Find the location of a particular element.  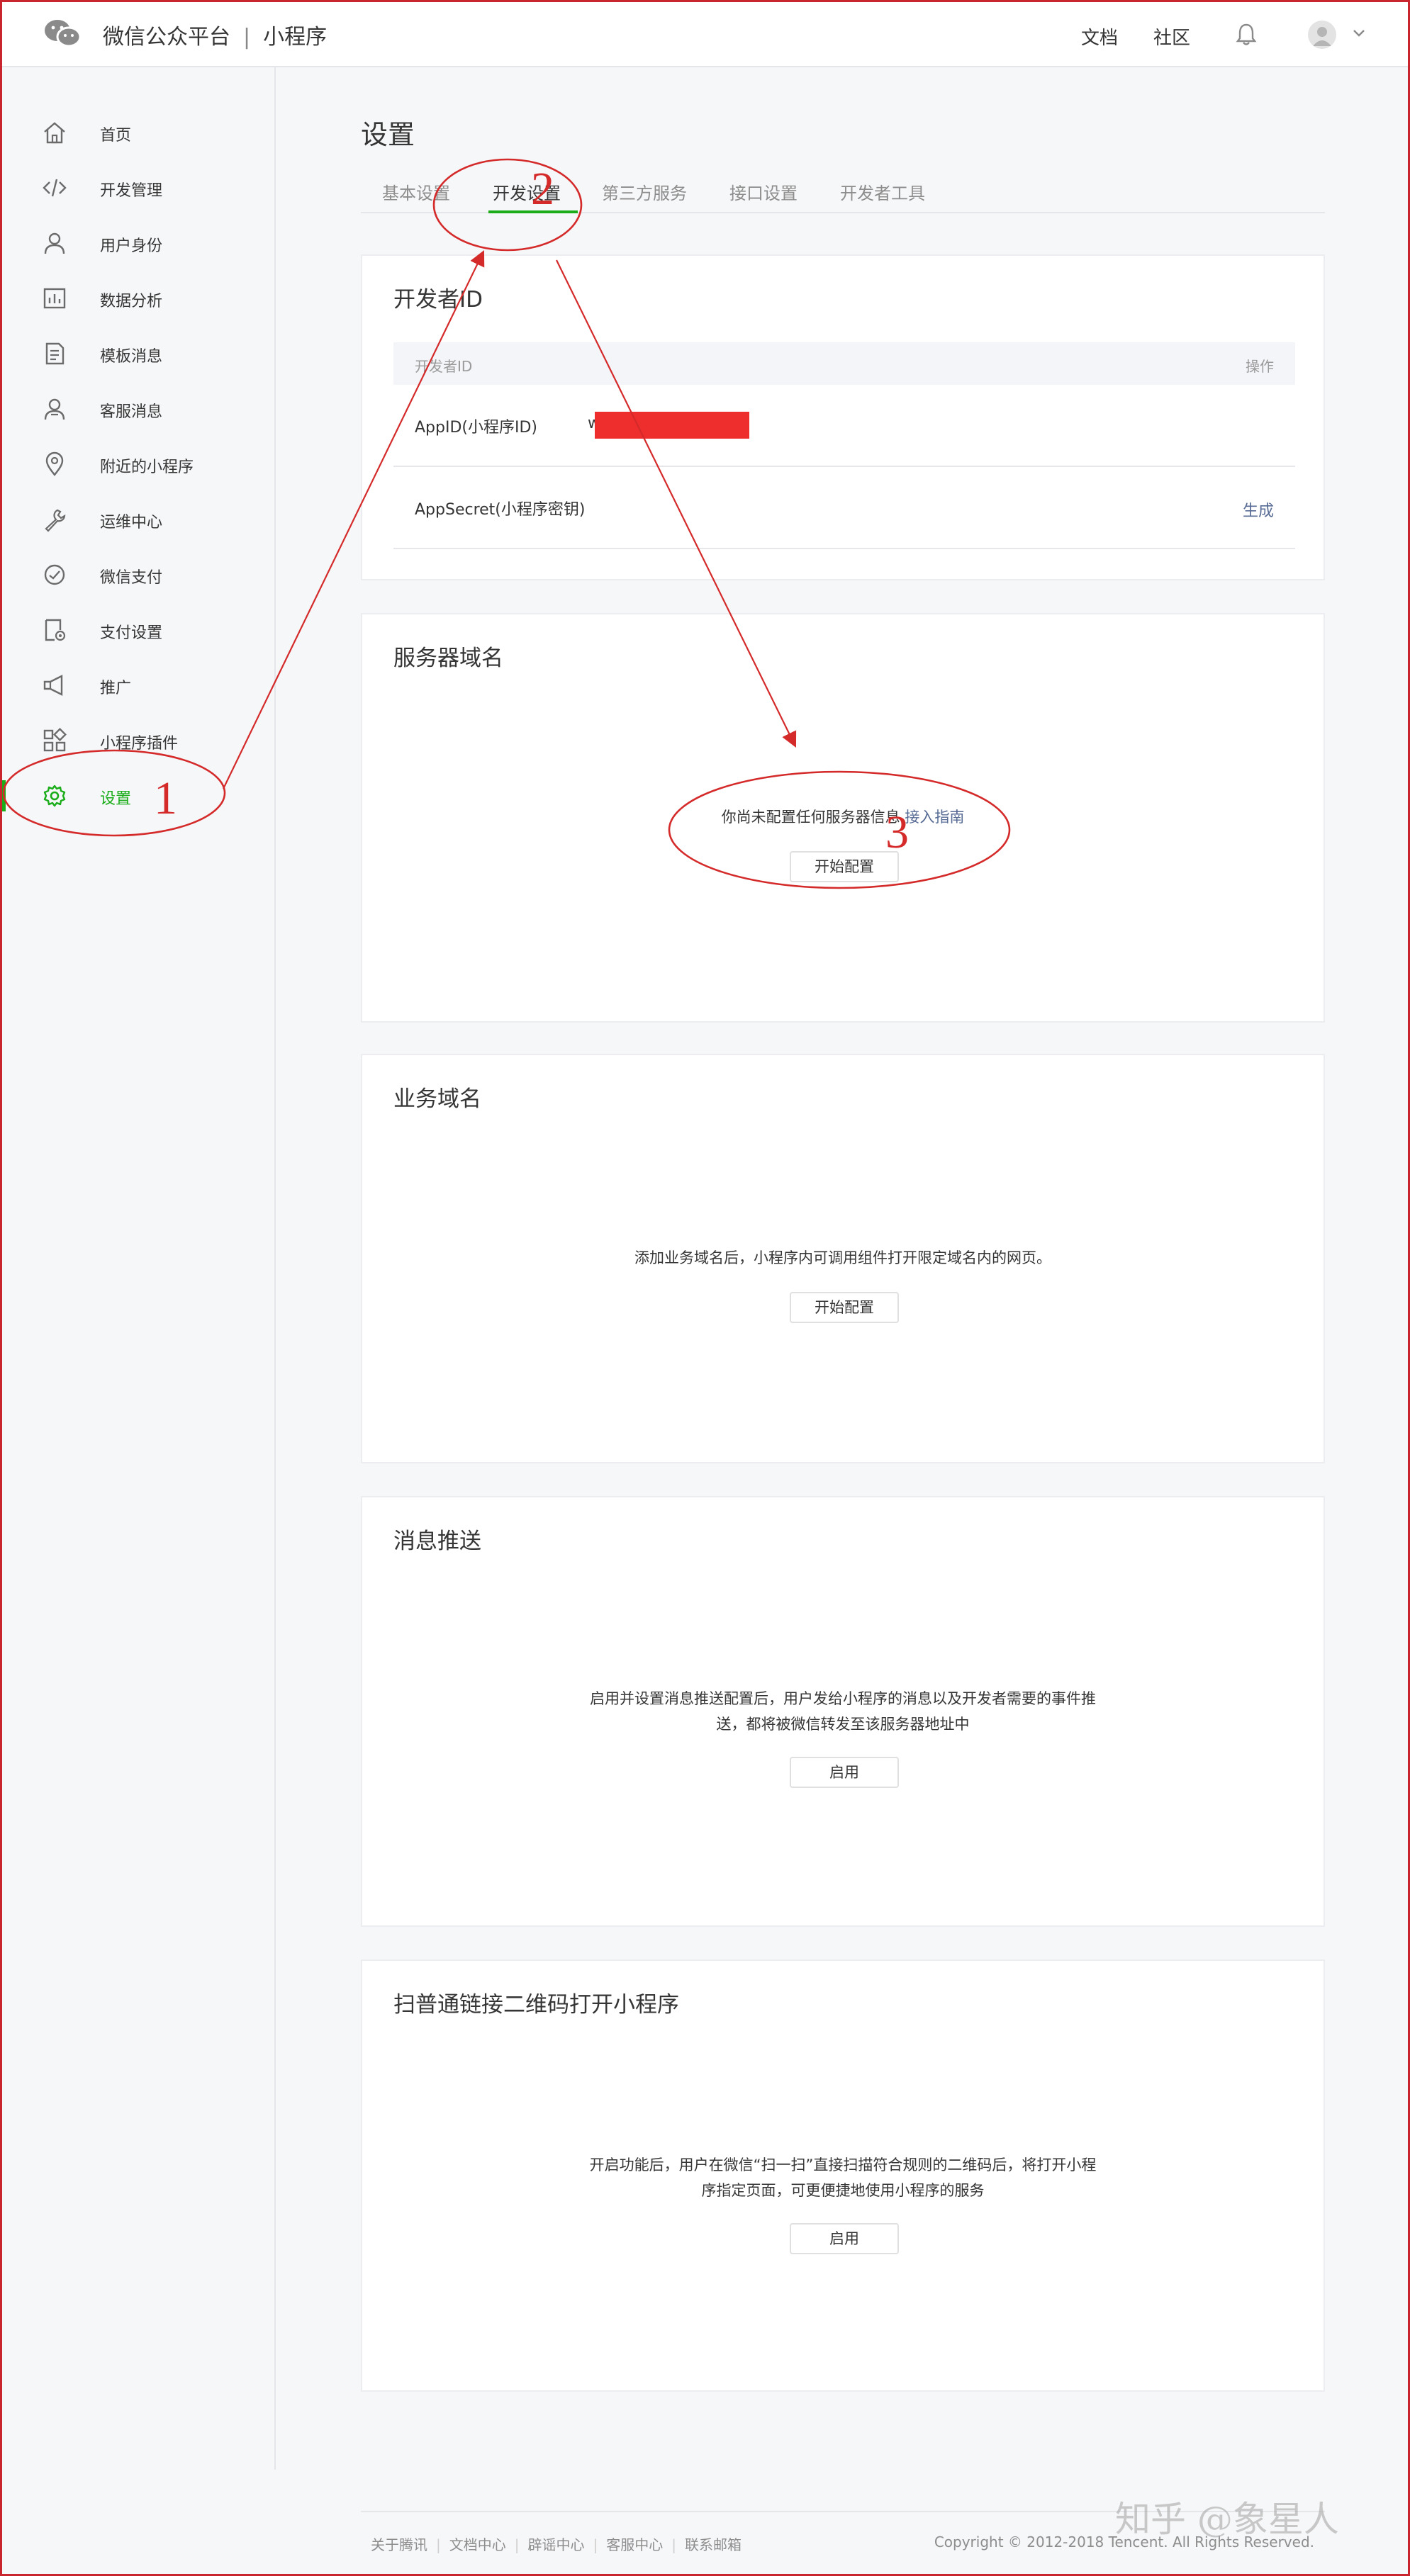

business-domain-text: 添加业务域名后，小程序内可调用组件打开限定域名内的网页。 is located at coordinates (843, 1257).